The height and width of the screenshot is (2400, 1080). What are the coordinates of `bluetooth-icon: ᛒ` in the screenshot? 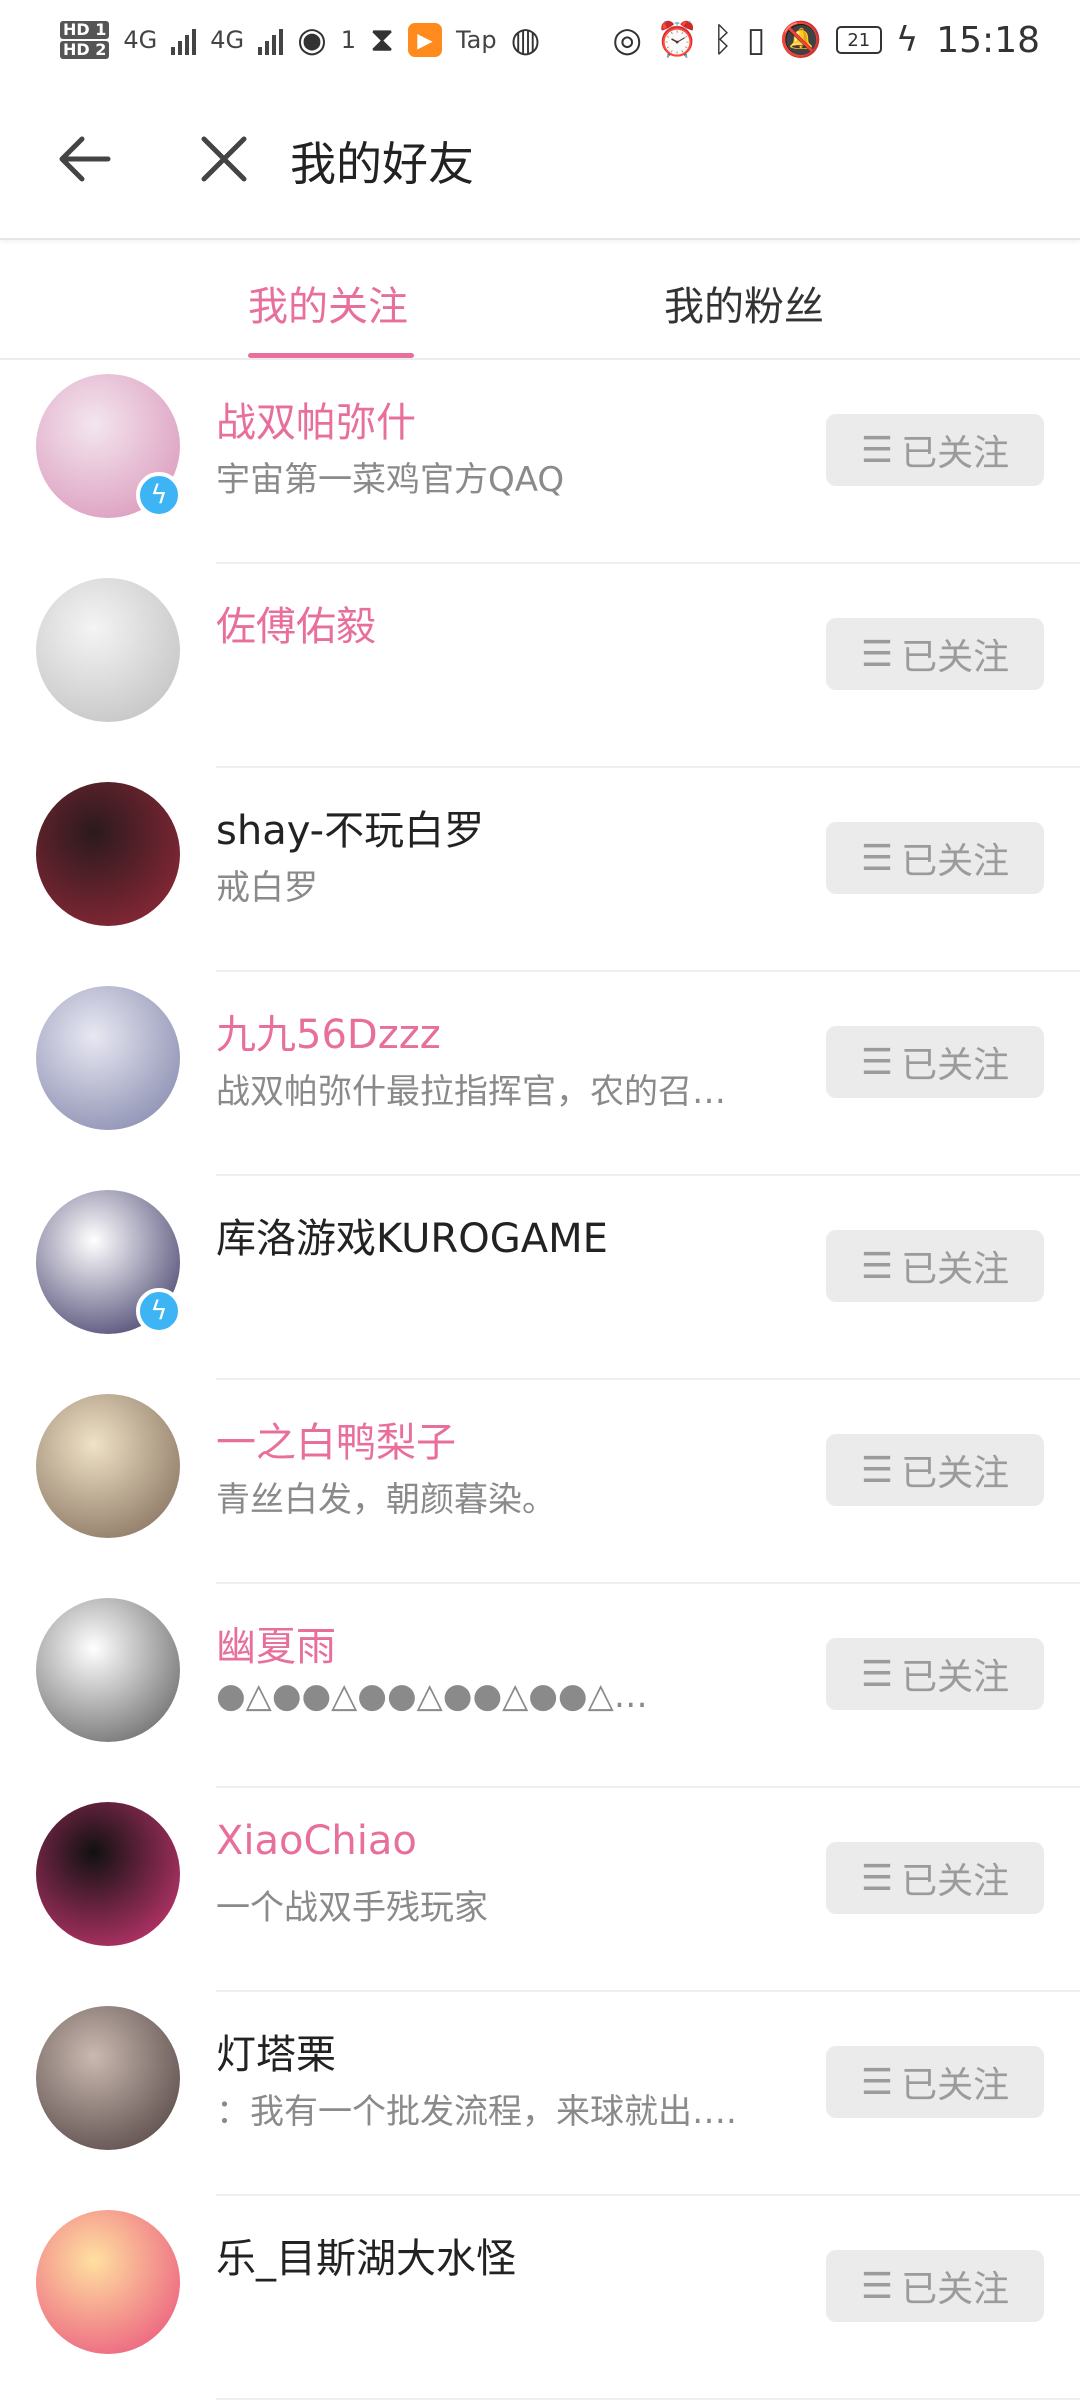 It's located at (722, 40).